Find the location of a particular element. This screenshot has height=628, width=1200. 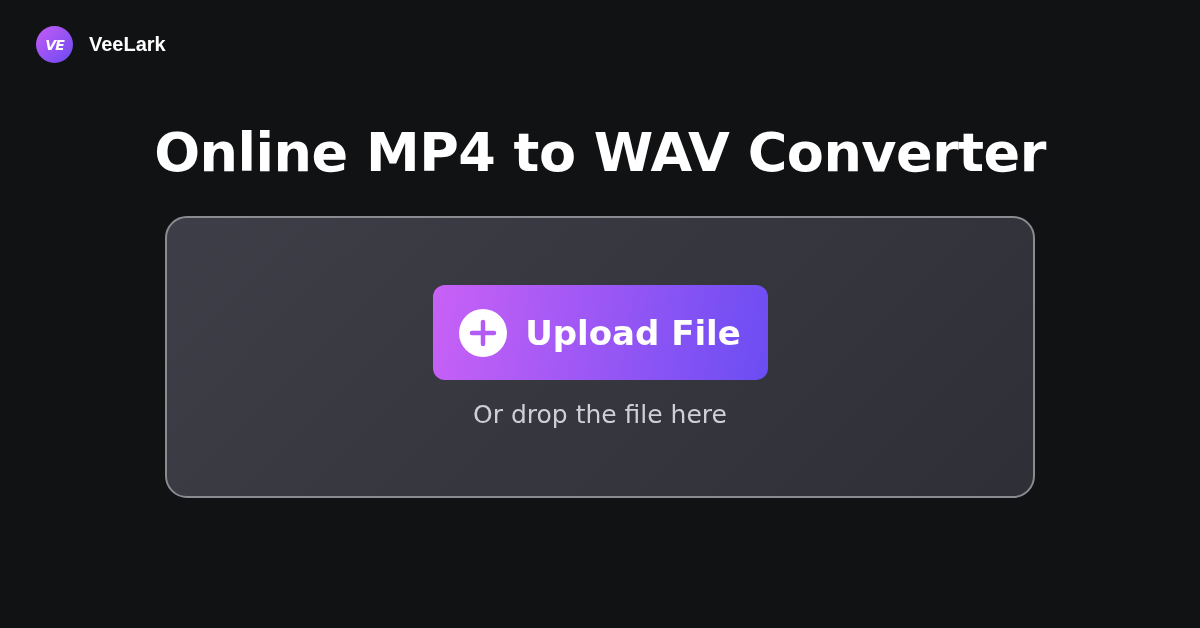

upload-button: Upload File is located at coordinates (600, 333).